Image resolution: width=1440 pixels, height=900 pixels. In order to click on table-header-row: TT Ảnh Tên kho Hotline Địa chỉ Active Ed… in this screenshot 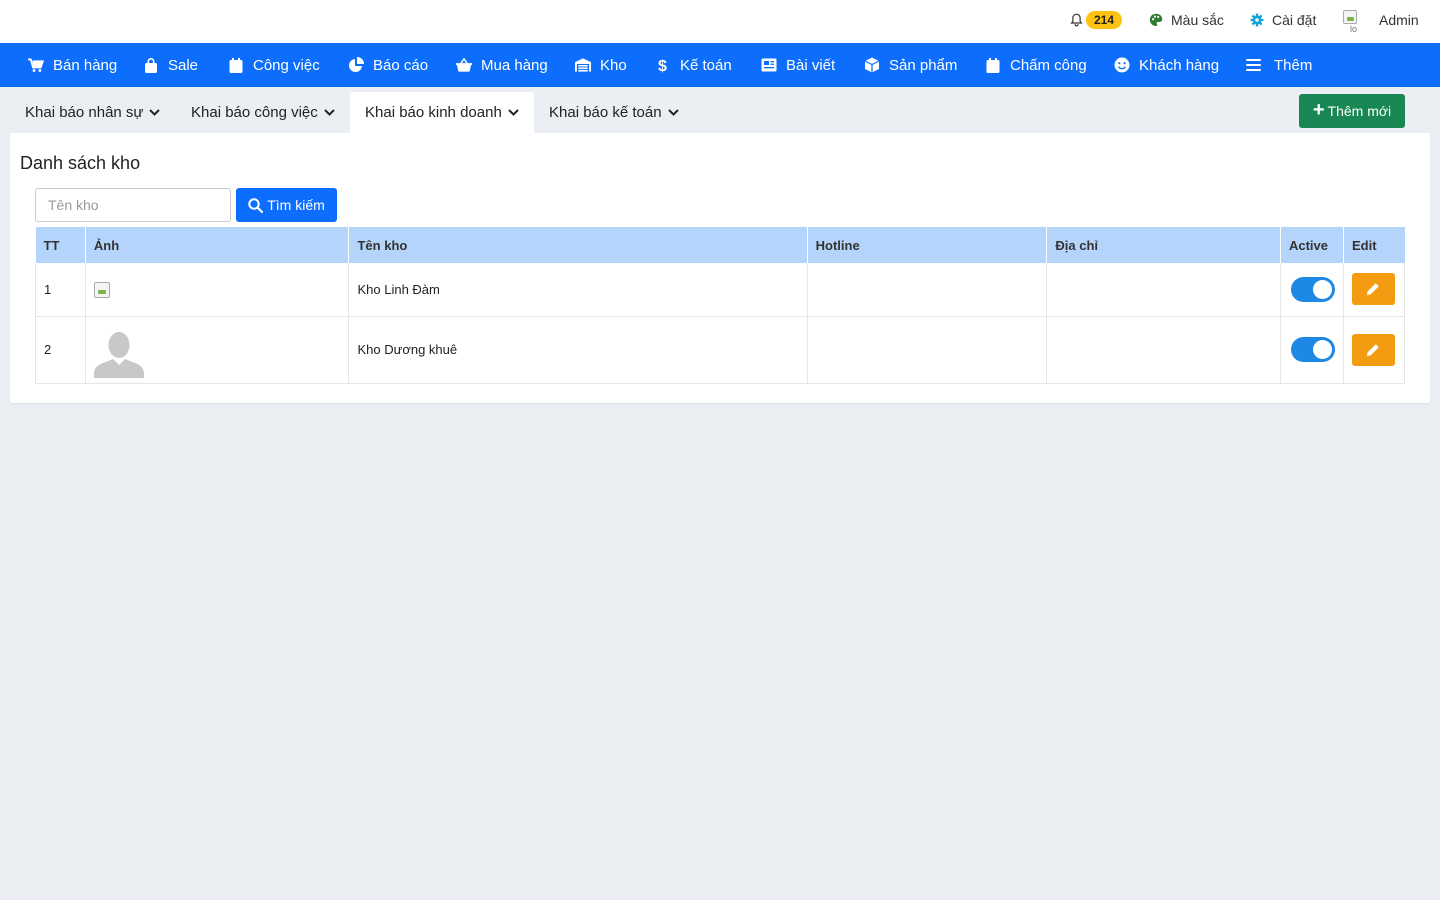, I will do `click(720, 245)`.